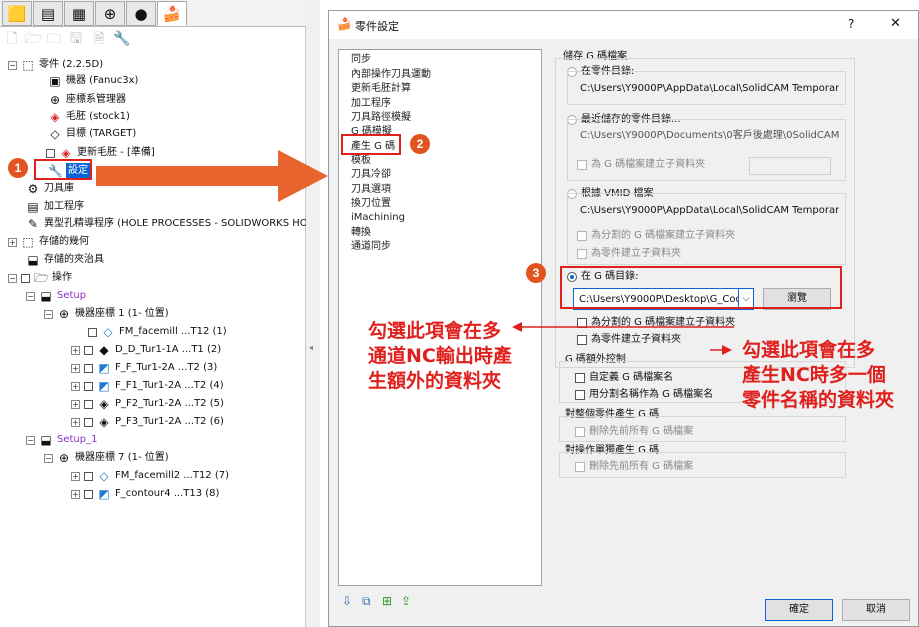 The width and height of the screenshot is (919, 627). I want to click on tree-op-row: + ◩ F_contour4 ...T13 (8), so click(145, 494).